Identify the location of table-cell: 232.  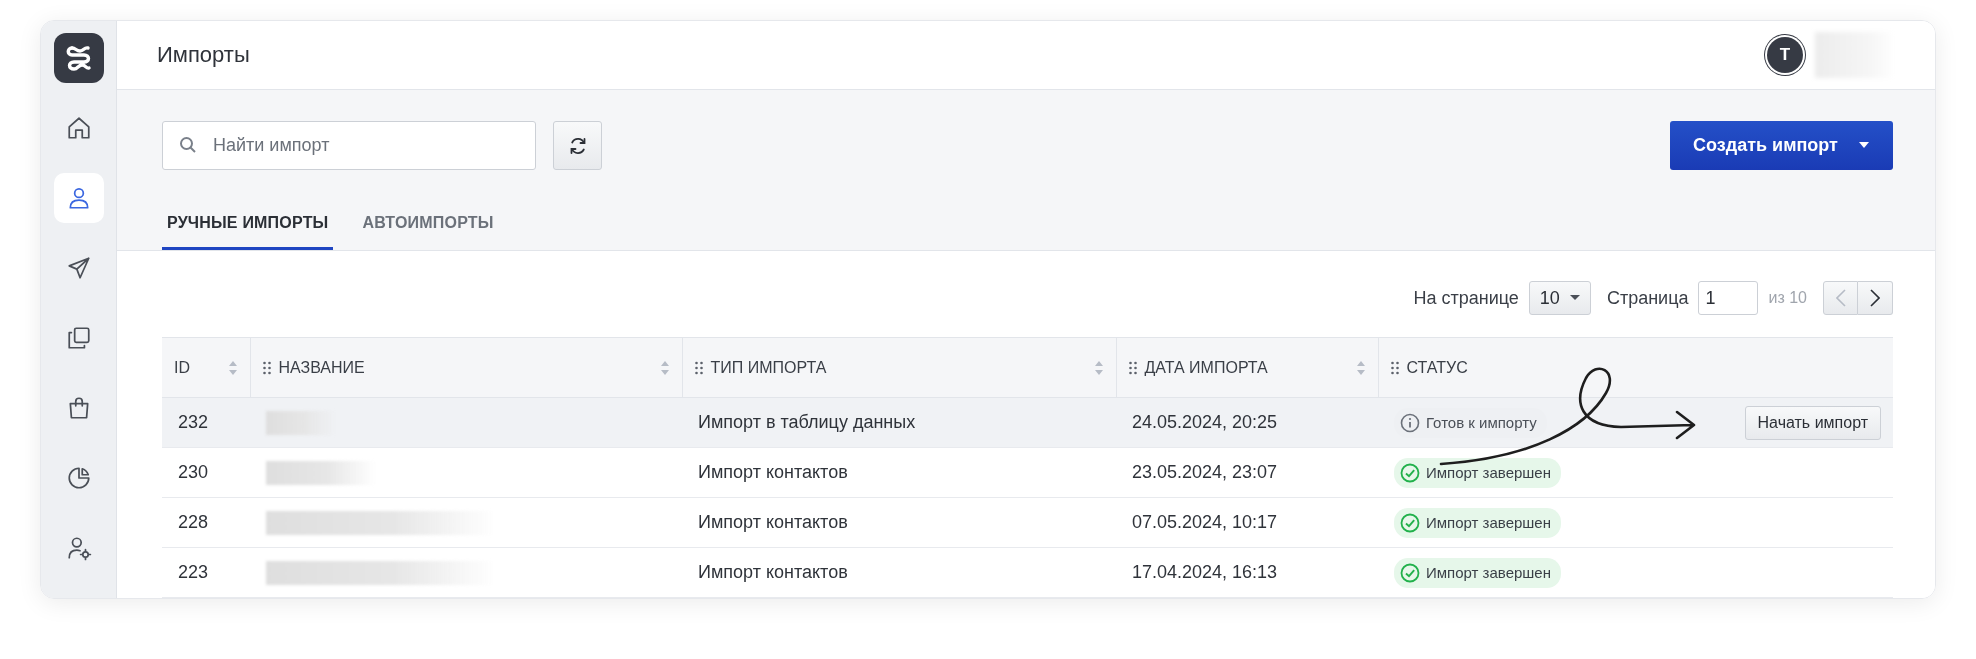
(193, 422).